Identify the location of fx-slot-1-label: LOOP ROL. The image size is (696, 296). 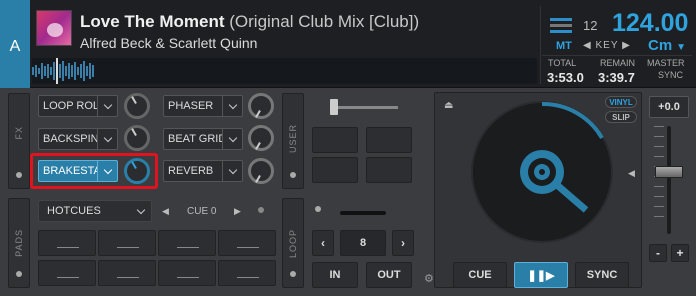
(70, 106).